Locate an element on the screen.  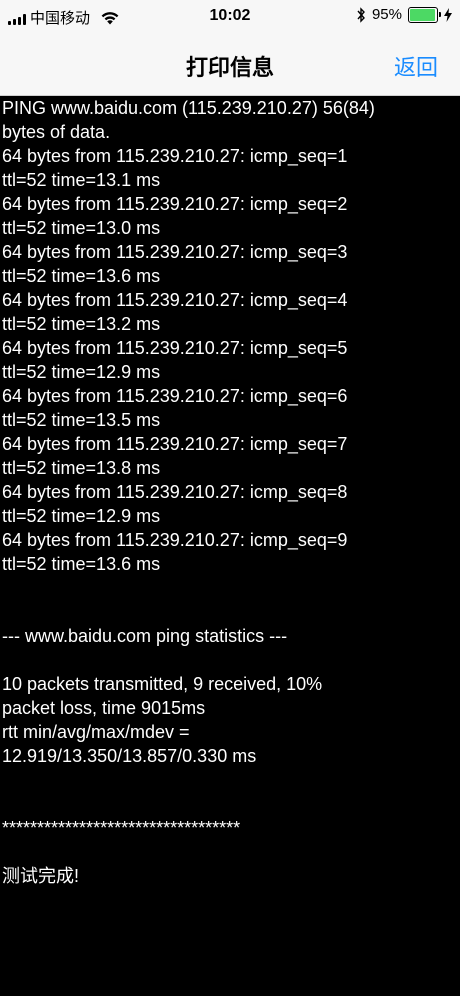
battery-icon is located at coordinates (424, 14).